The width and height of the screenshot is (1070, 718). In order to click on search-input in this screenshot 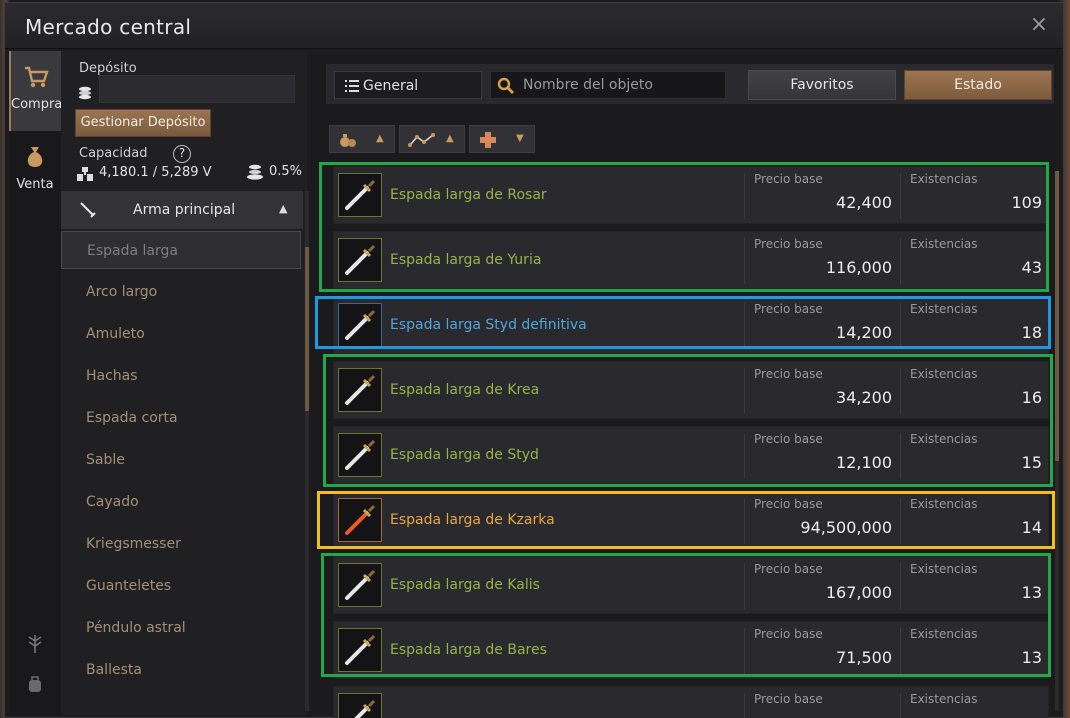, I will do `click(621, 85)`.